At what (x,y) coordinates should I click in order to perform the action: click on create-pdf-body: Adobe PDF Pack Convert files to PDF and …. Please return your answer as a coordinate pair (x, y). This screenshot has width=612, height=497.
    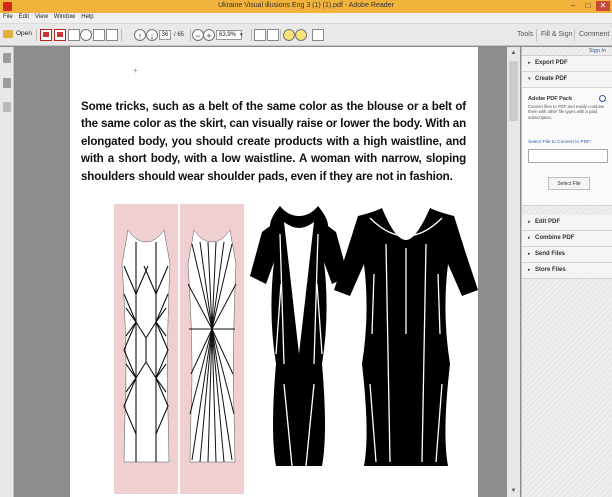
    Looking at the image, I should click on (567, 147).